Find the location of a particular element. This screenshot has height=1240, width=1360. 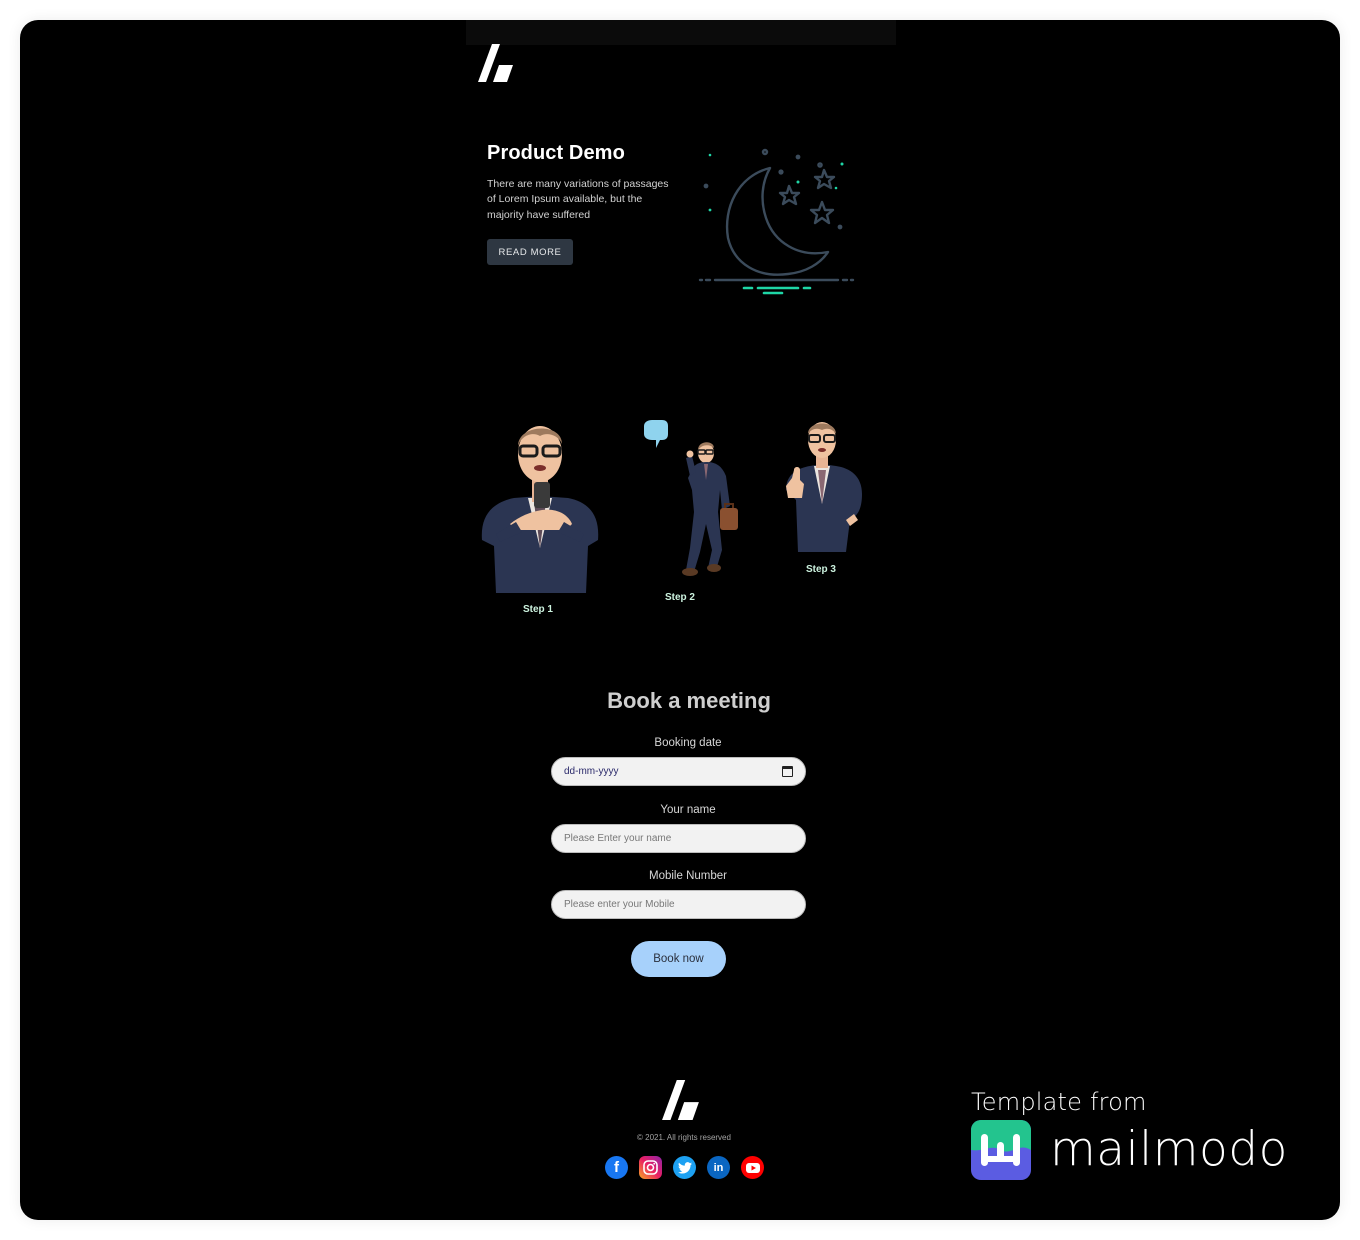

book-now-button: Book now is located at coordinates (678, 959).